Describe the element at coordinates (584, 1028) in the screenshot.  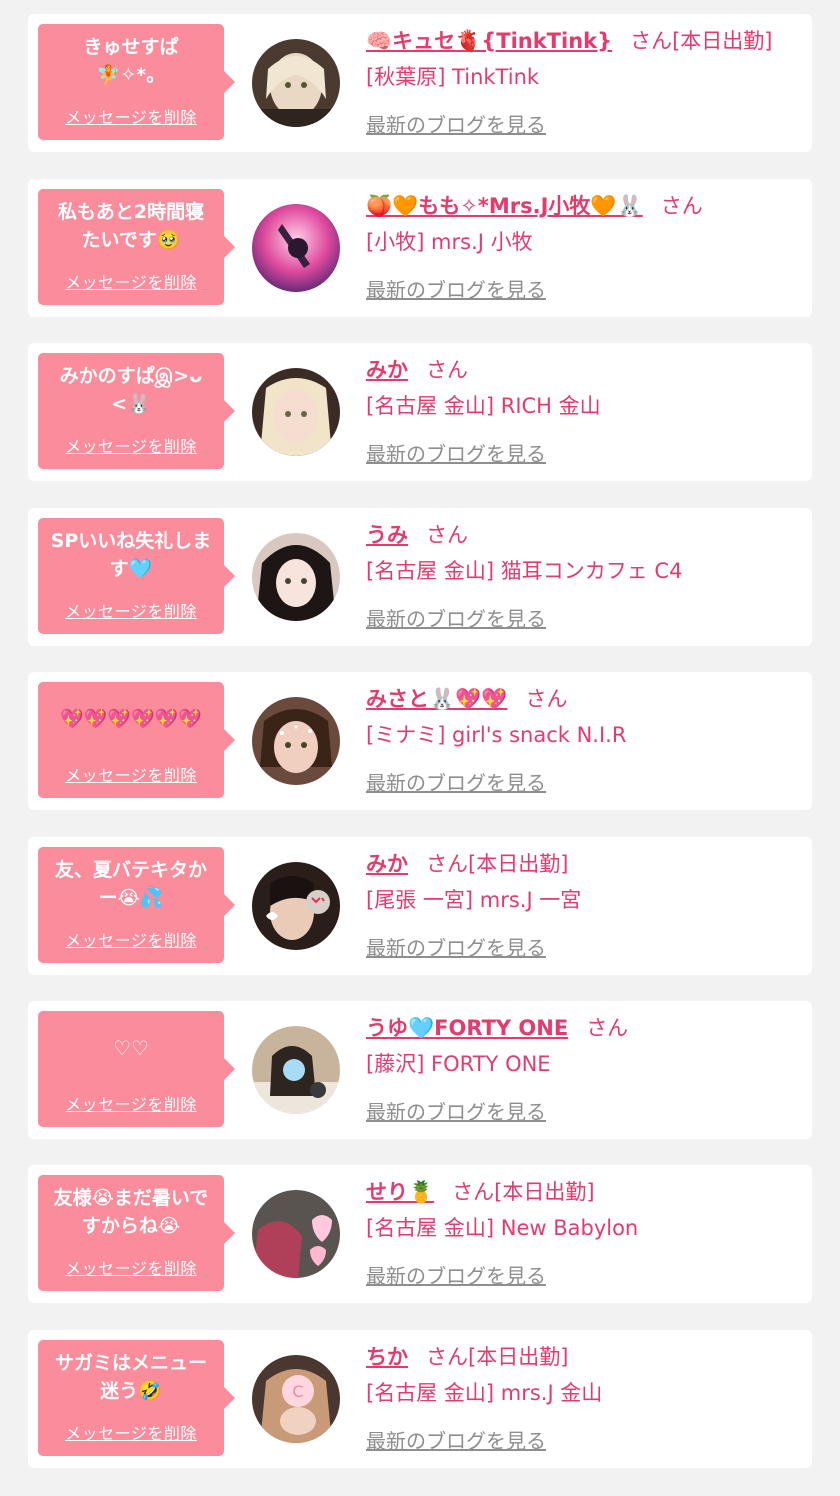
I see `name-line: うゆ🩵FORTY ONE さん` at that location.